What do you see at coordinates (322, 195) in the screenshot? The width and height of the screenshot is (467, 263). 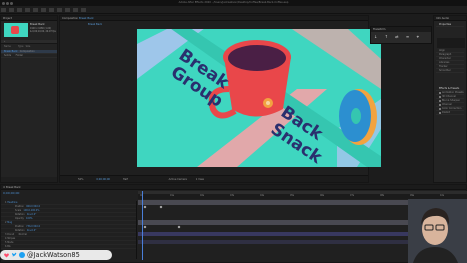 I see `ruler-label: 06s` at bounding box center [322, 195].